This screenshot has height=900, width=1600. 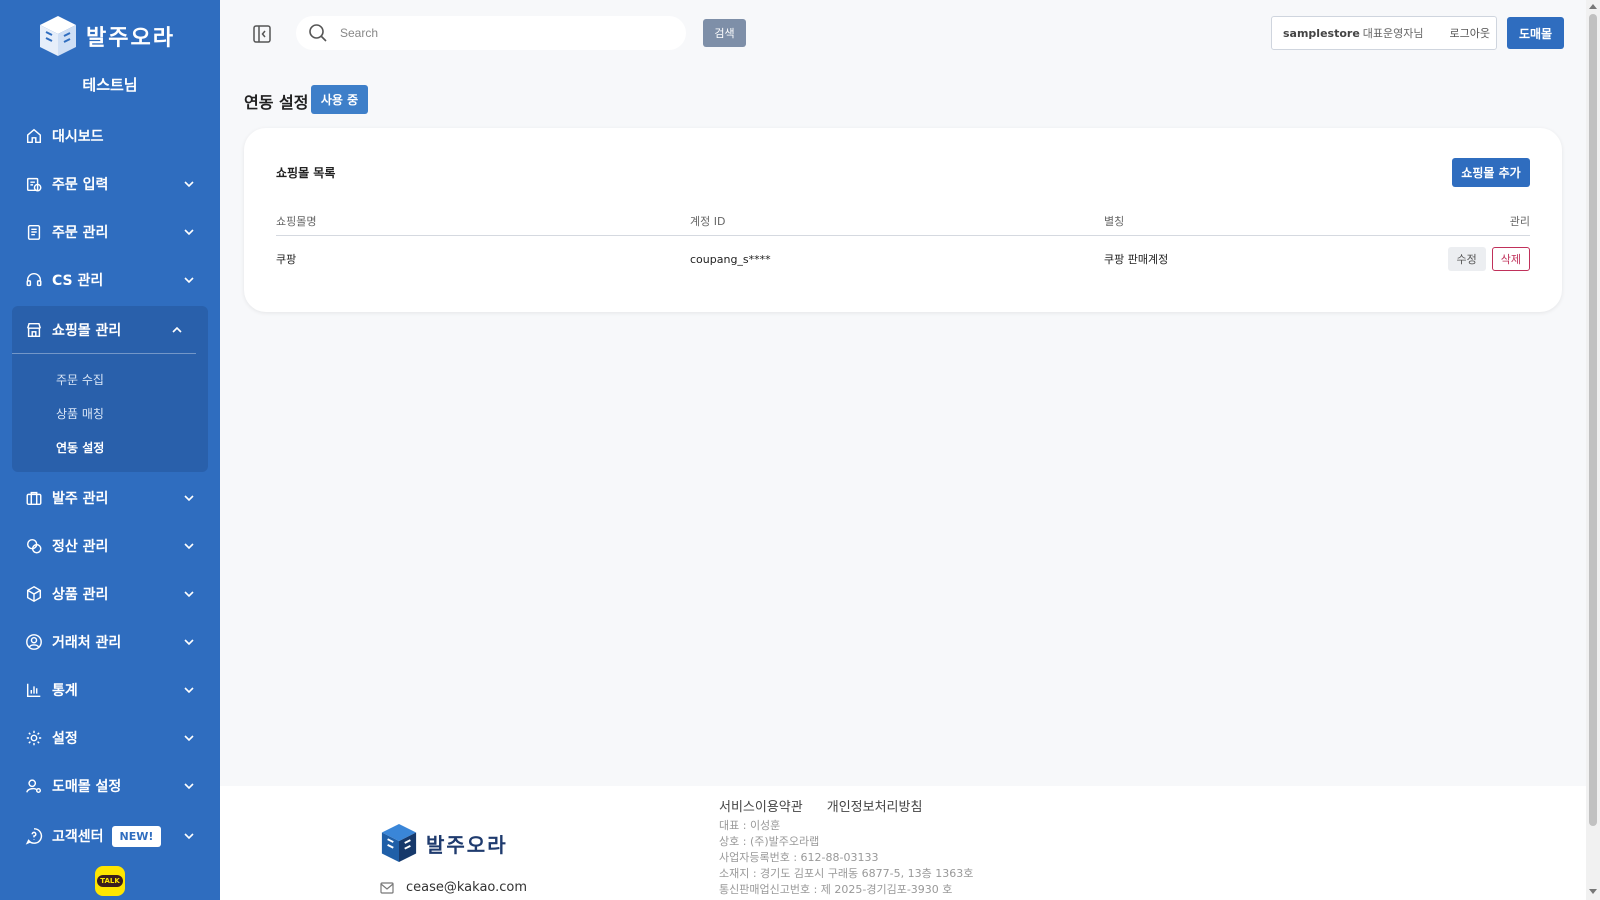 What do you see at coordinates (87, 330) in the screenshot?
I see `sidebar-item-label: 쇼핑몰 관리` at bounding box center [87, 330].